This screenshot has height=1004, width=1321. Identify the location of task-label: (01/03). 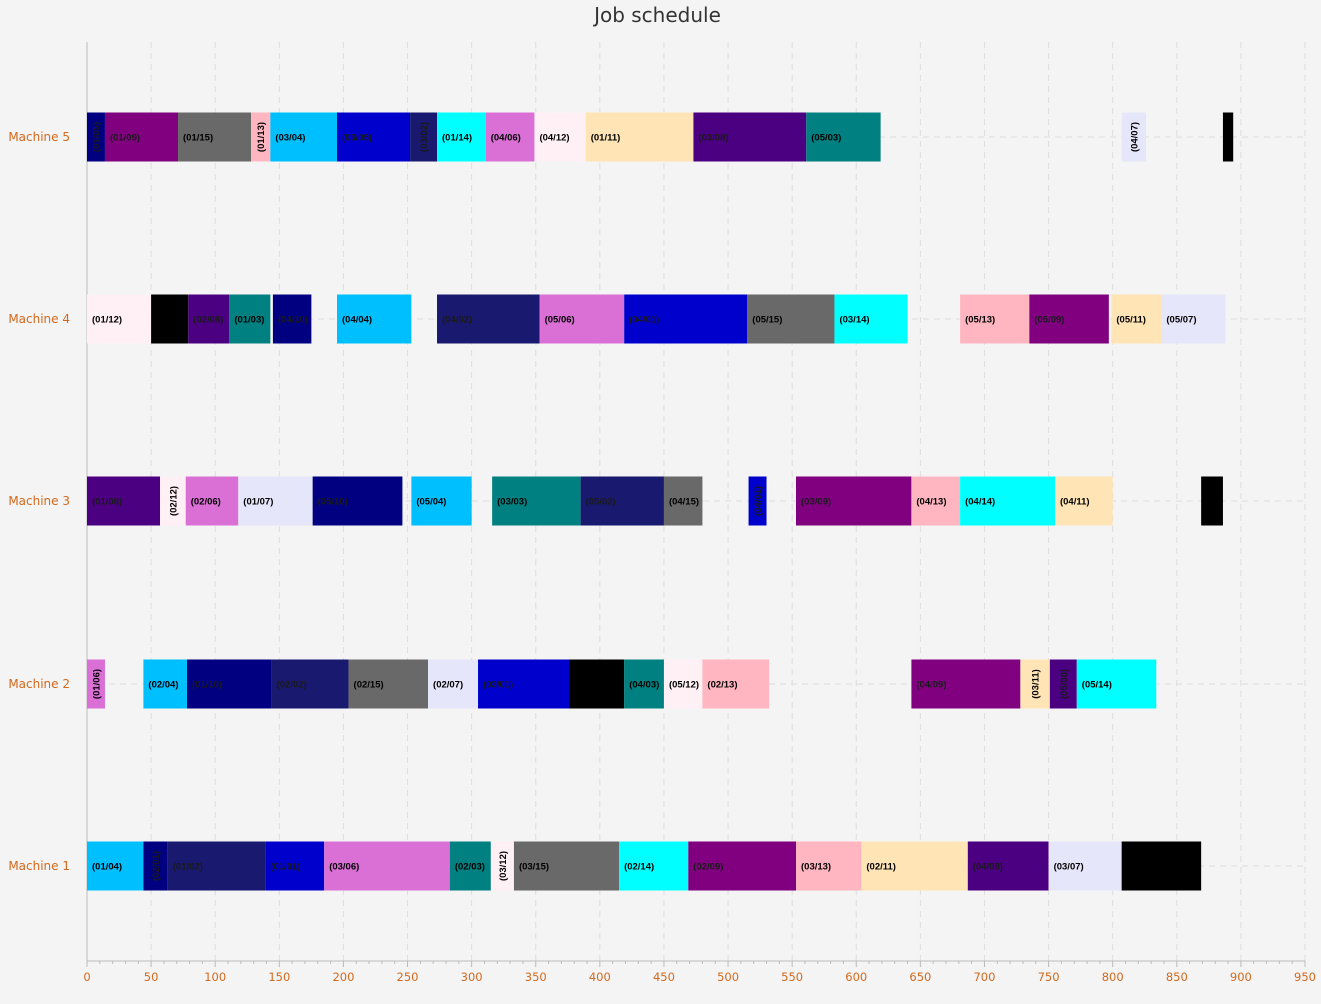
(249, 320).